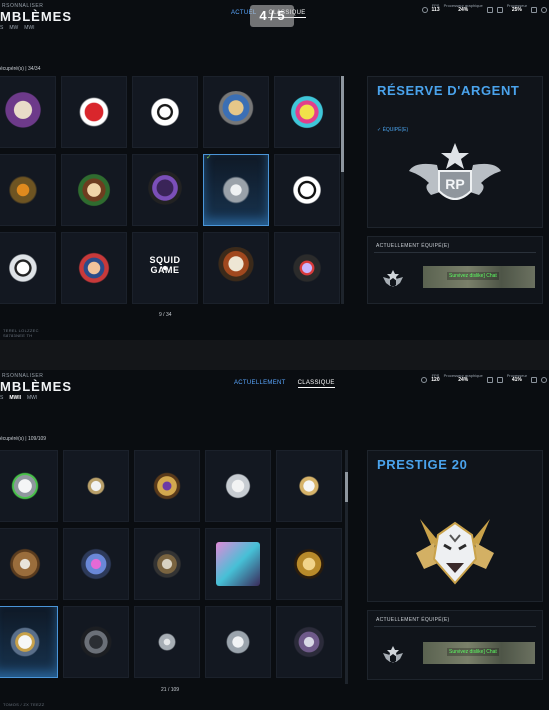 This screenshot has width=549, height=710. I want to click on equipped-status: ✓ ÉQUIPÉ(E), so click(393, 130).